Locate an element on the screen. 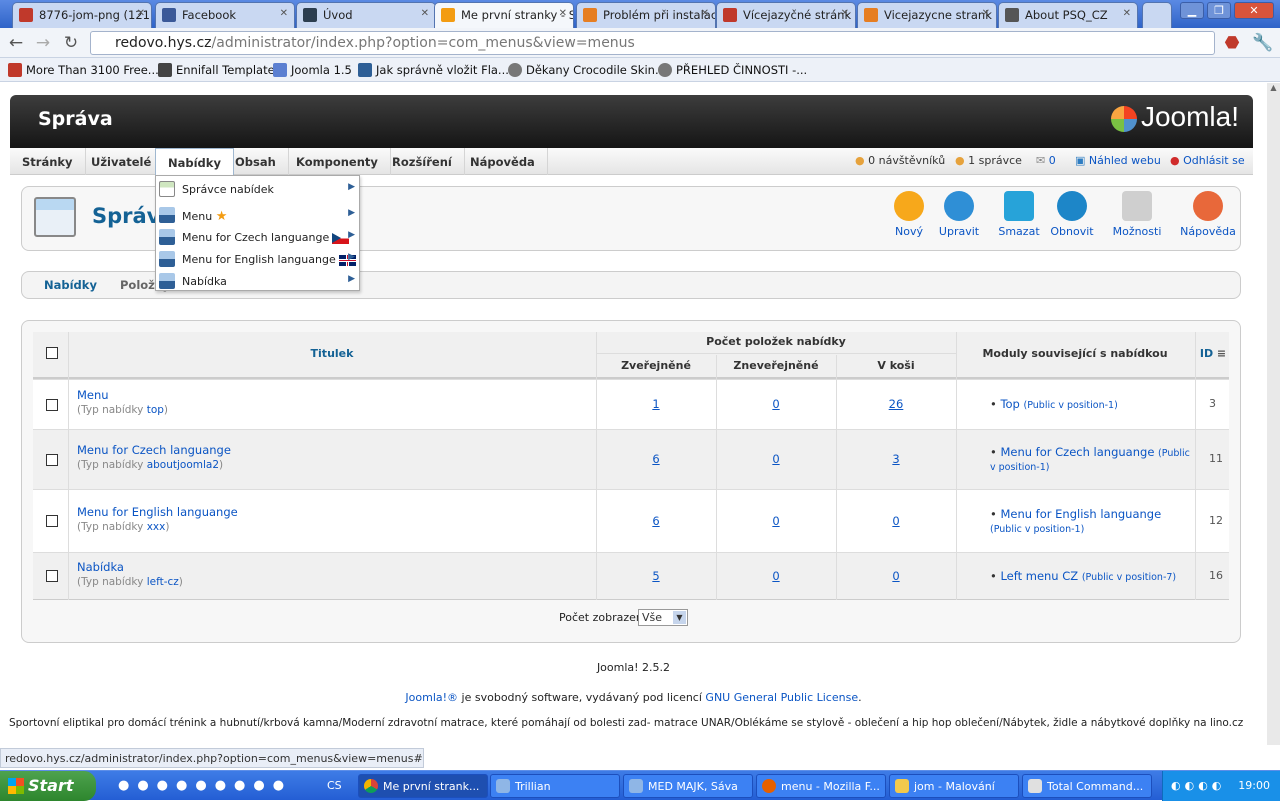 The height and width of the screenshot is (801, 1280). logout-link: ● Odhlásit se is located at coordinates (1207, 160).